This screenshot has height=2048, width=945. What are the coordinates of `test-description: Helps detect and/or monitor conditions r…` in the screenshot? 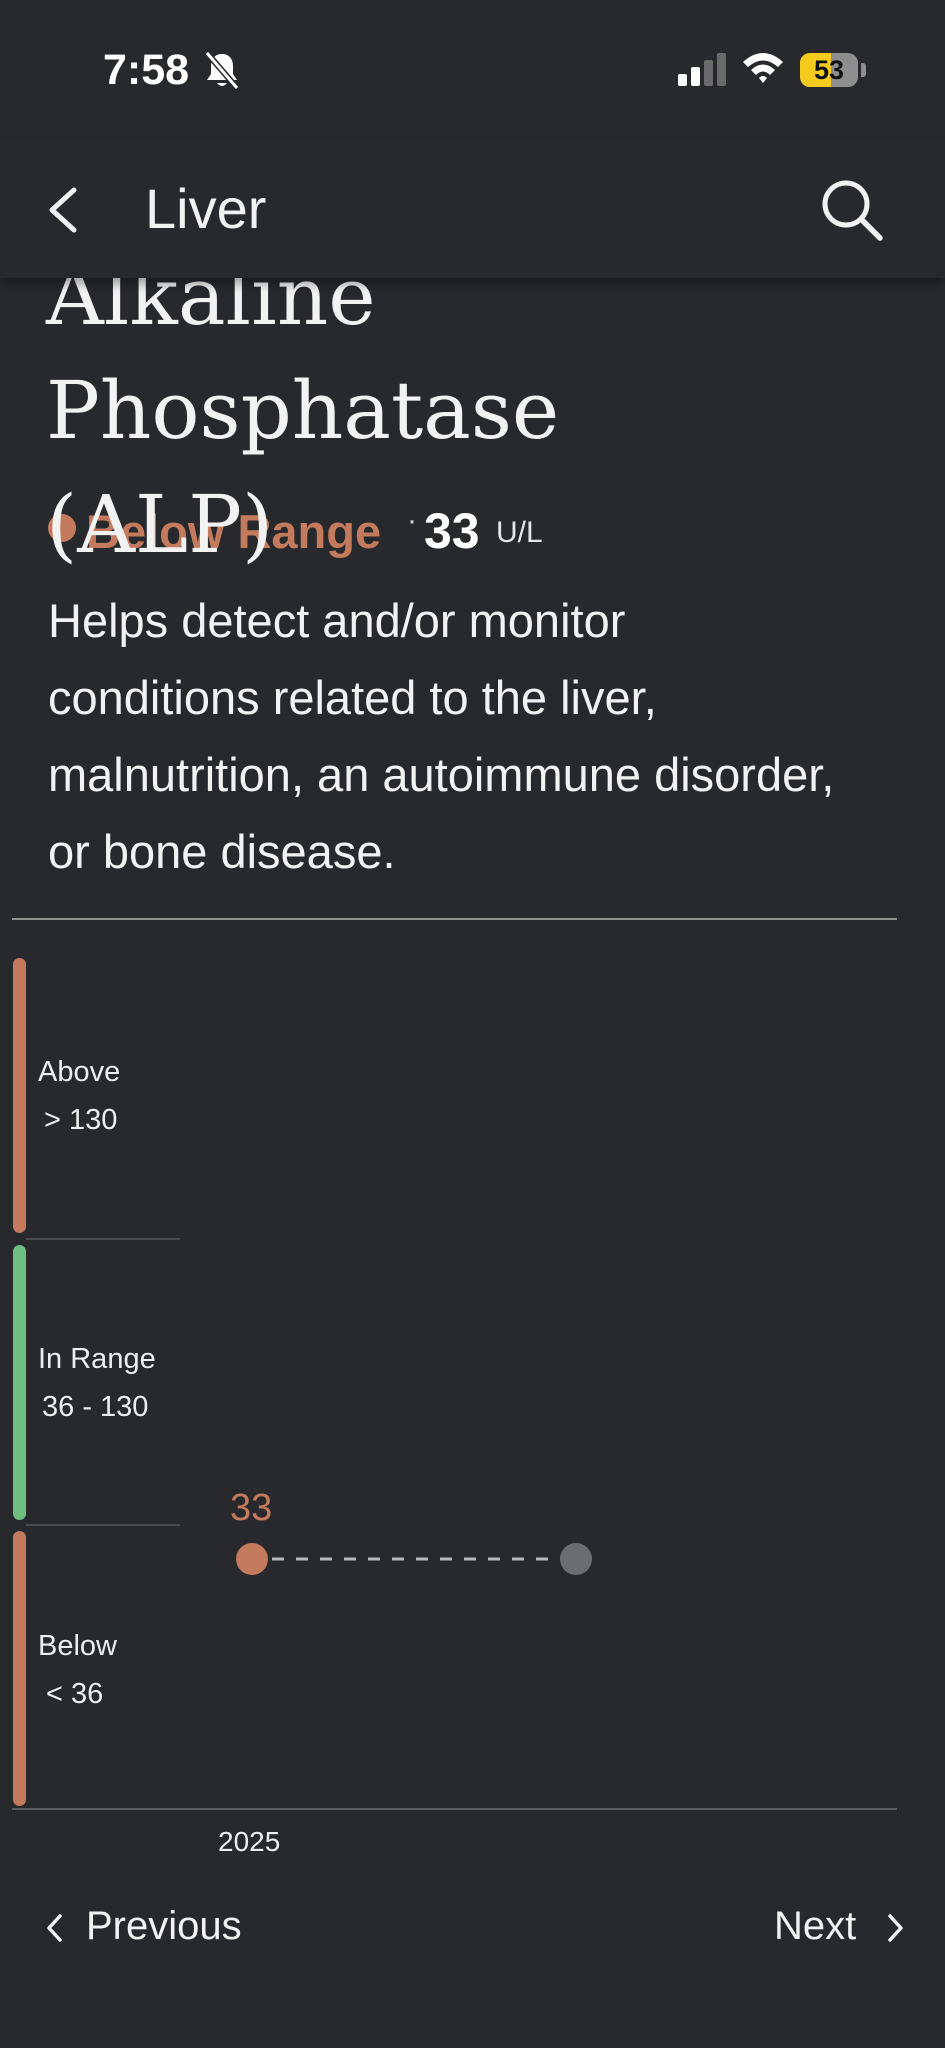 It's located at (441, 736).